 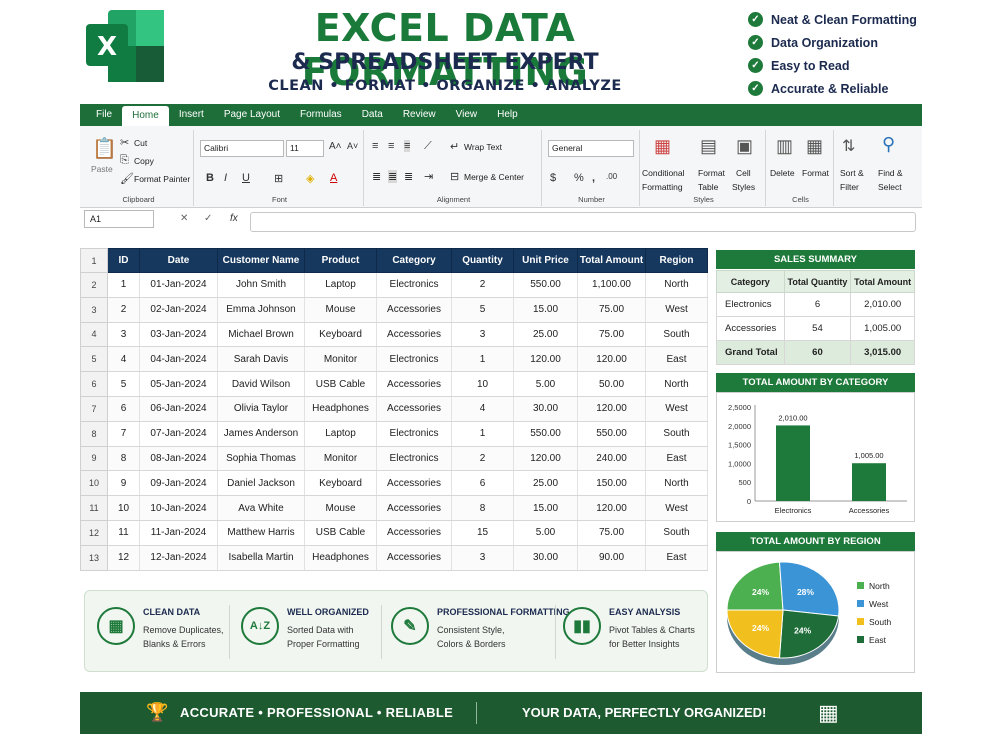 What do you see at coordinates (744, 146) in the screenshot?
I see `cell-styles-icon: ▣` at bounding box center [744, 146].